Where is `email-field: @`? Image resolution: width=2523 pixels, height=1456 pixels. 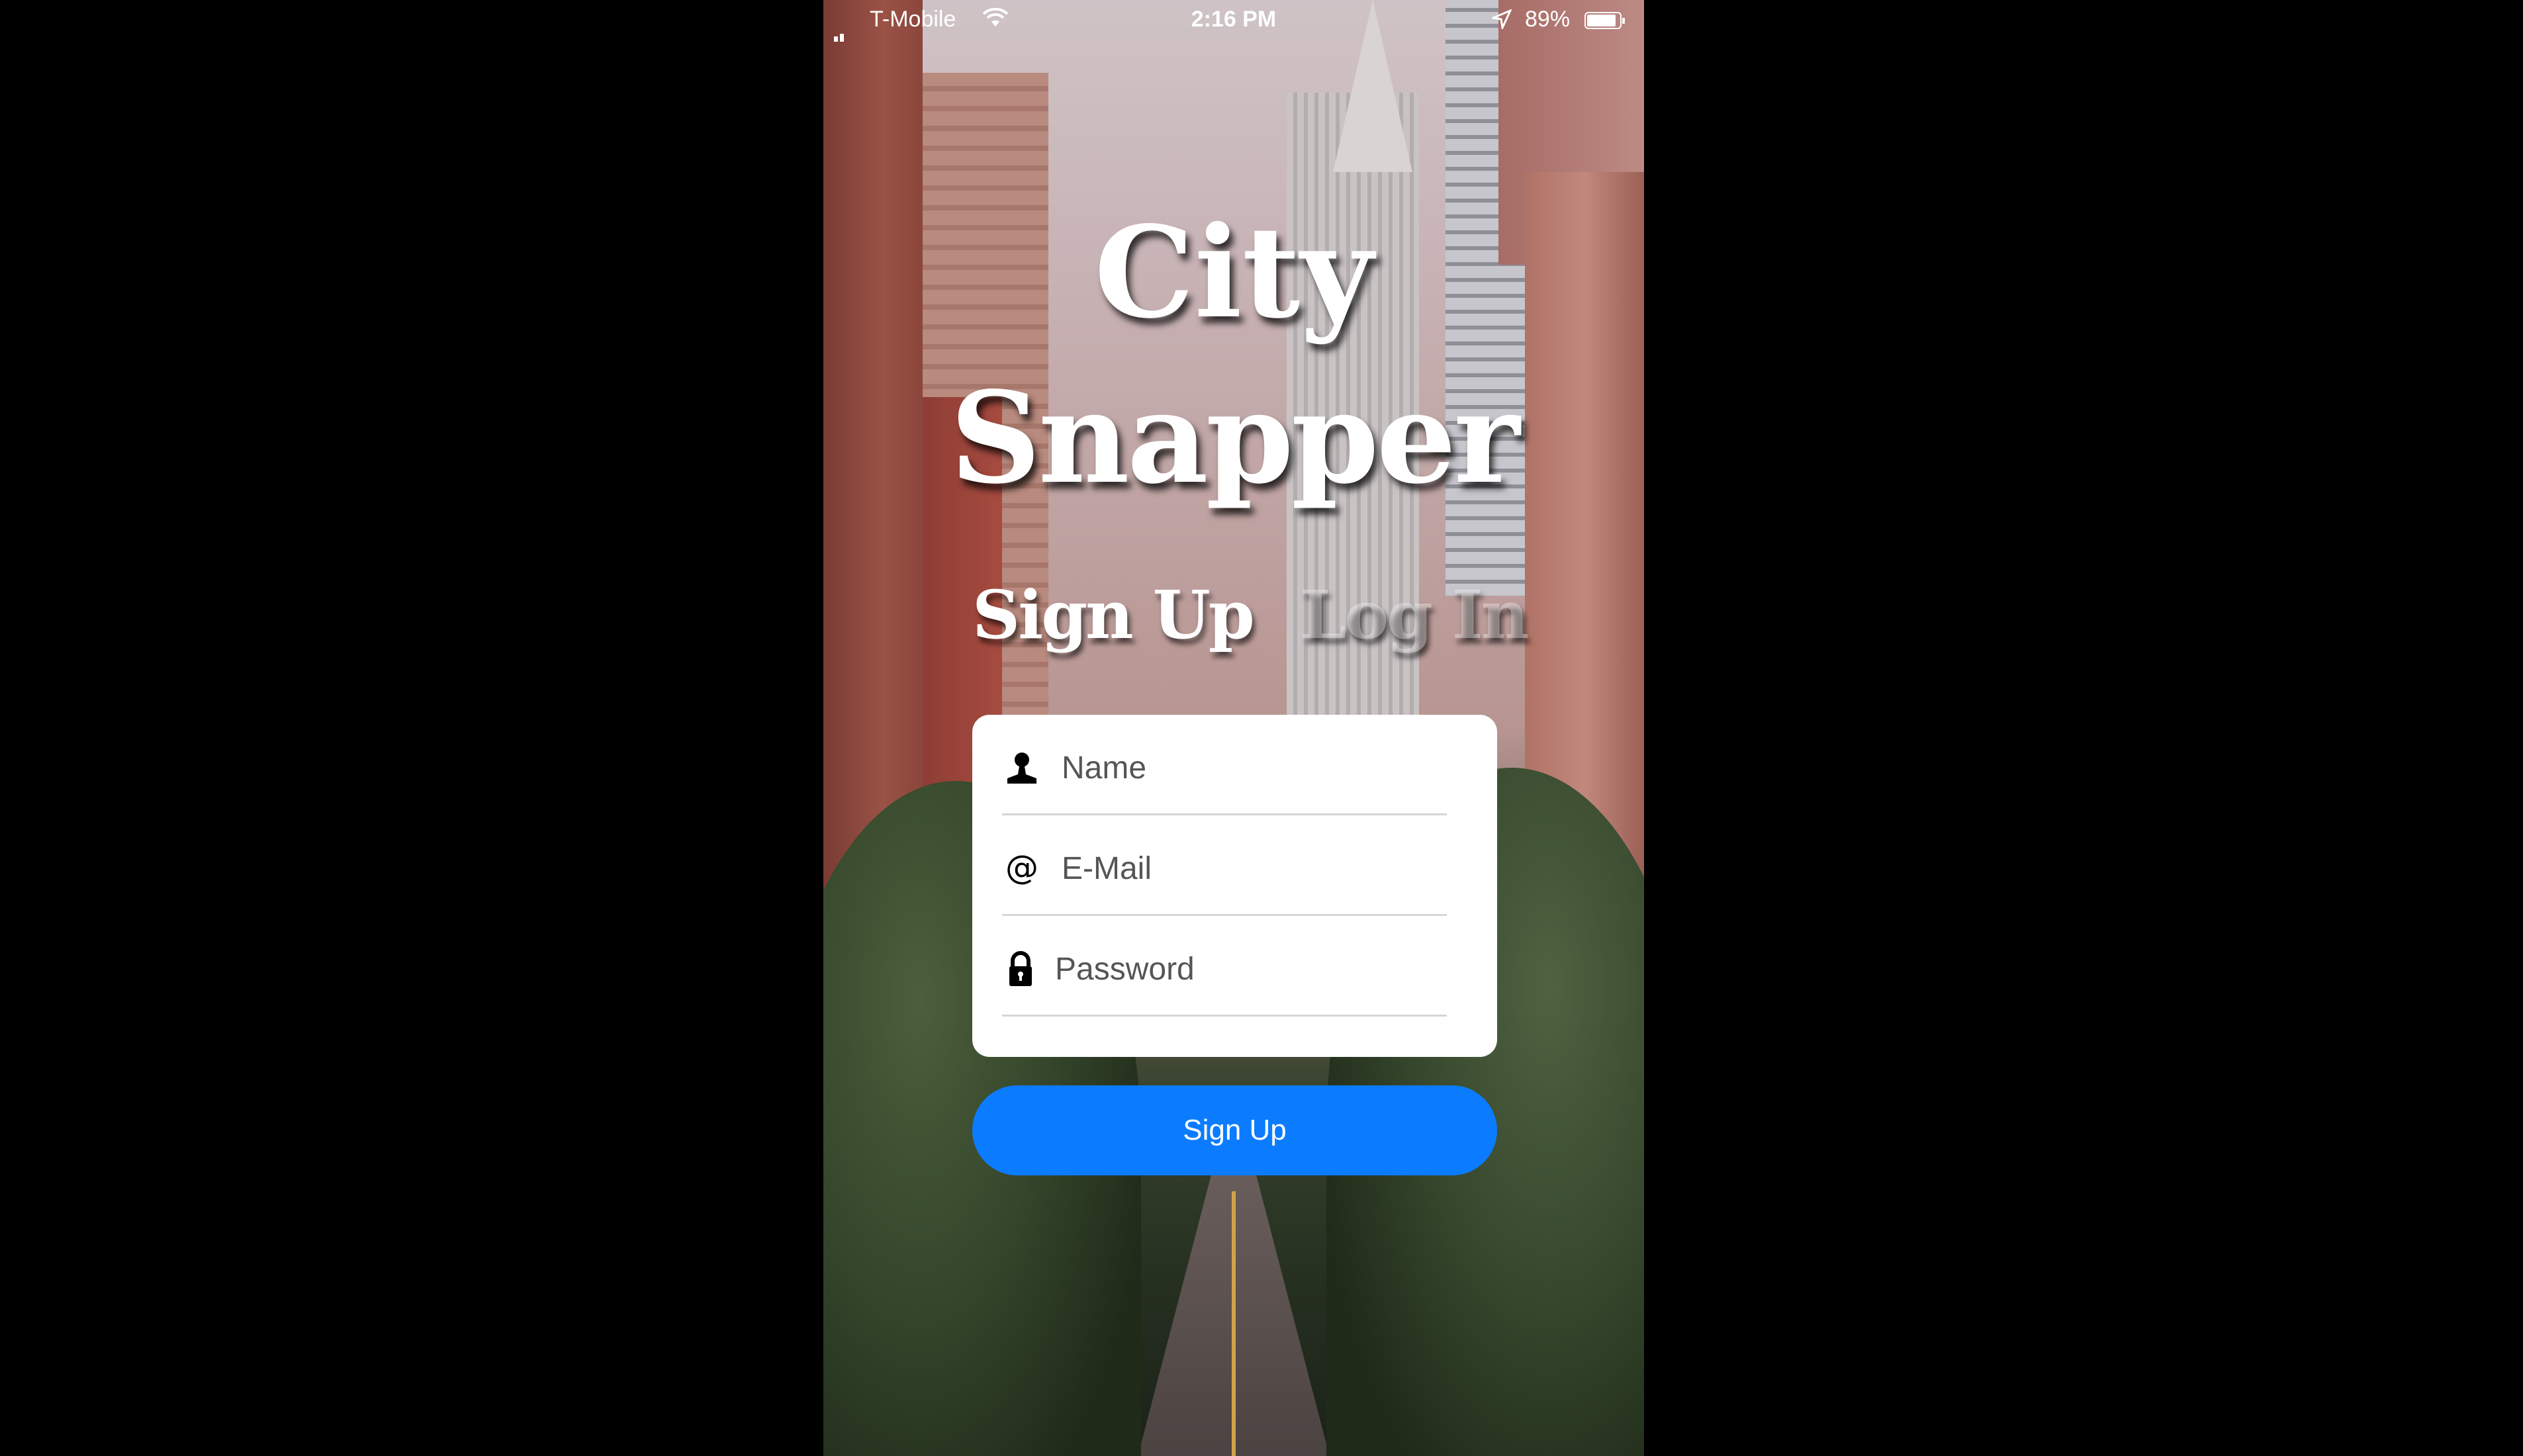
email-field: @ is located at coordinates (1224, 866).